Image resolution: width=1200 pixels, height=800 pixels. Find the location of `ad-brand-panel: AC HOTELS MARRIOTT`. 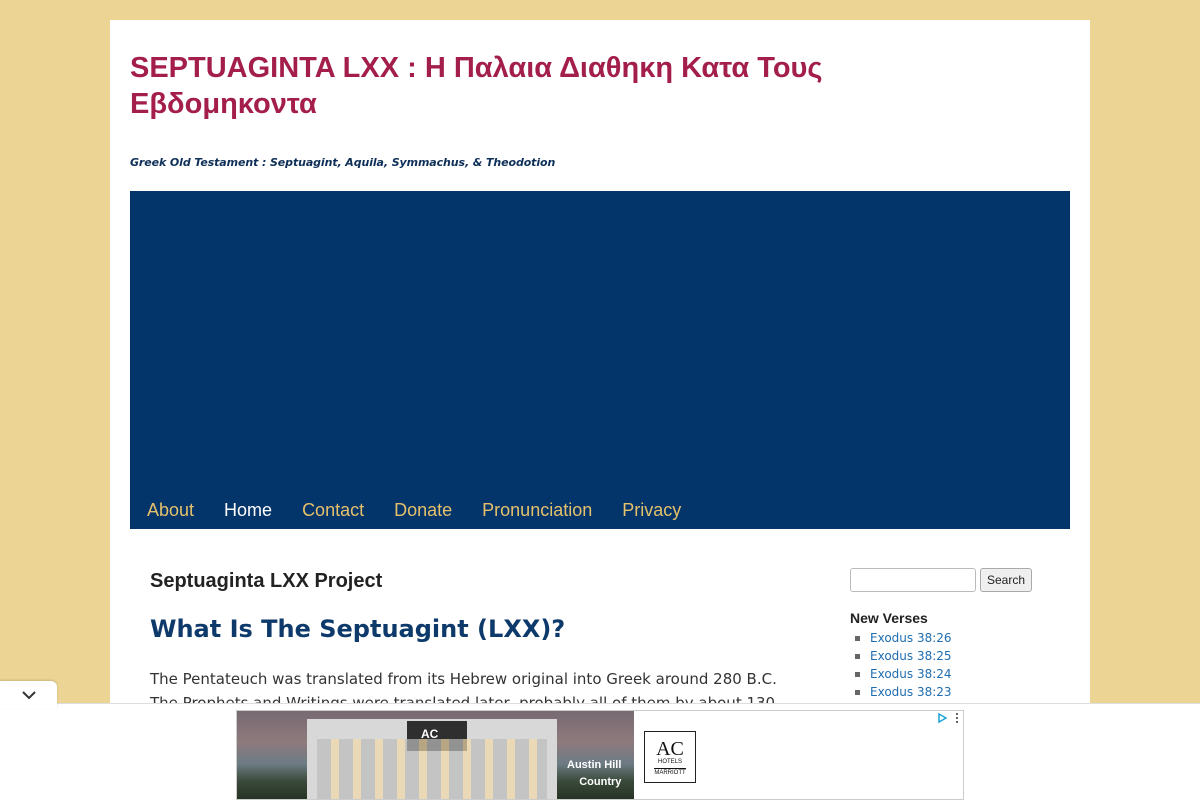

ad-brand-panel: AC HOTELS MARRIOTT is located at coordinates (798, 755).